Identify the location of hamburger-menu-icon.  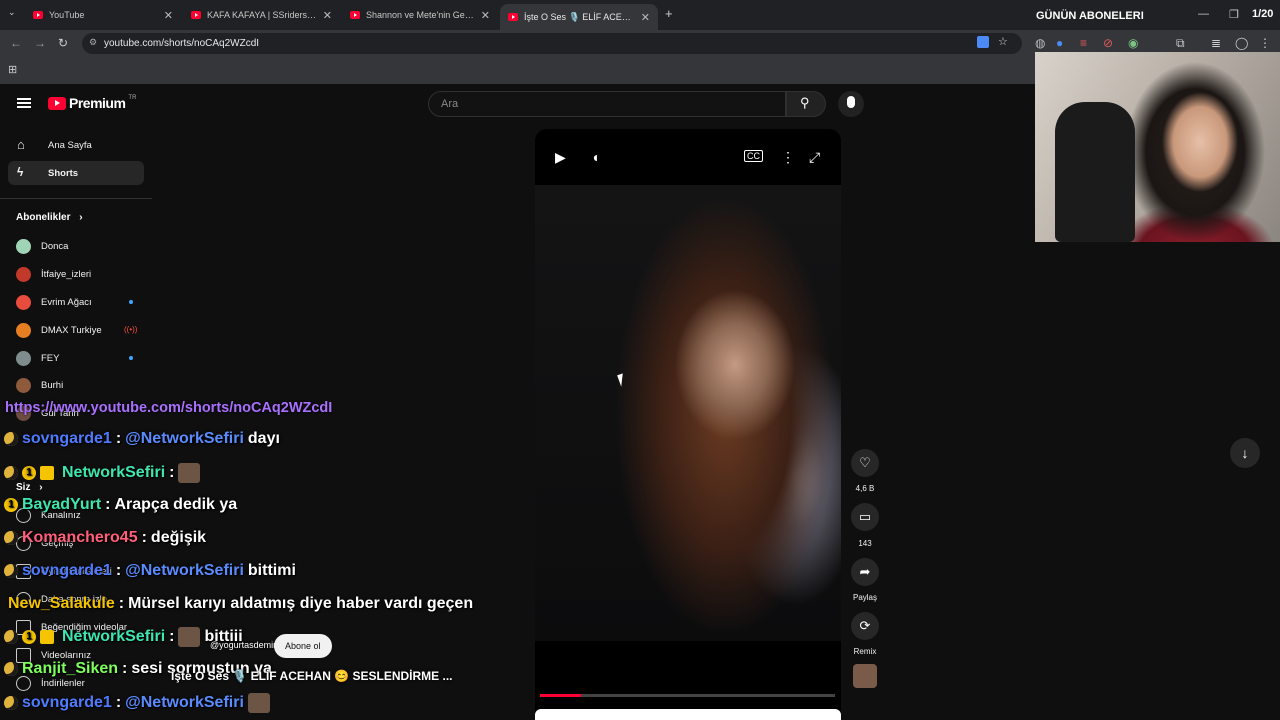
(24, 103).